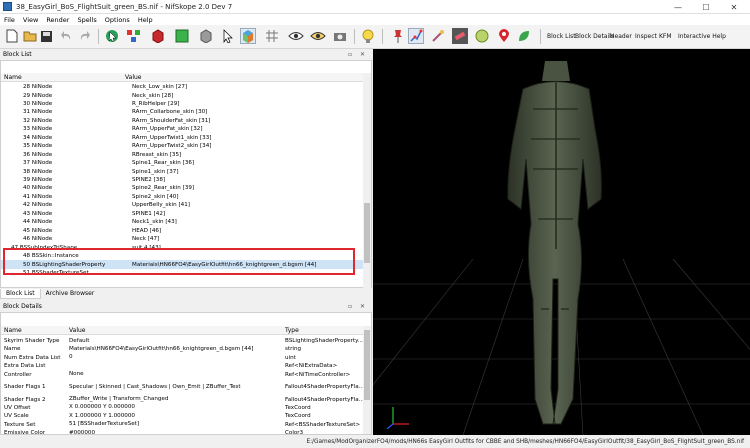  Describe the element at coordinates (460, 36) in the screenshot. I see `paint-icon` at that location.